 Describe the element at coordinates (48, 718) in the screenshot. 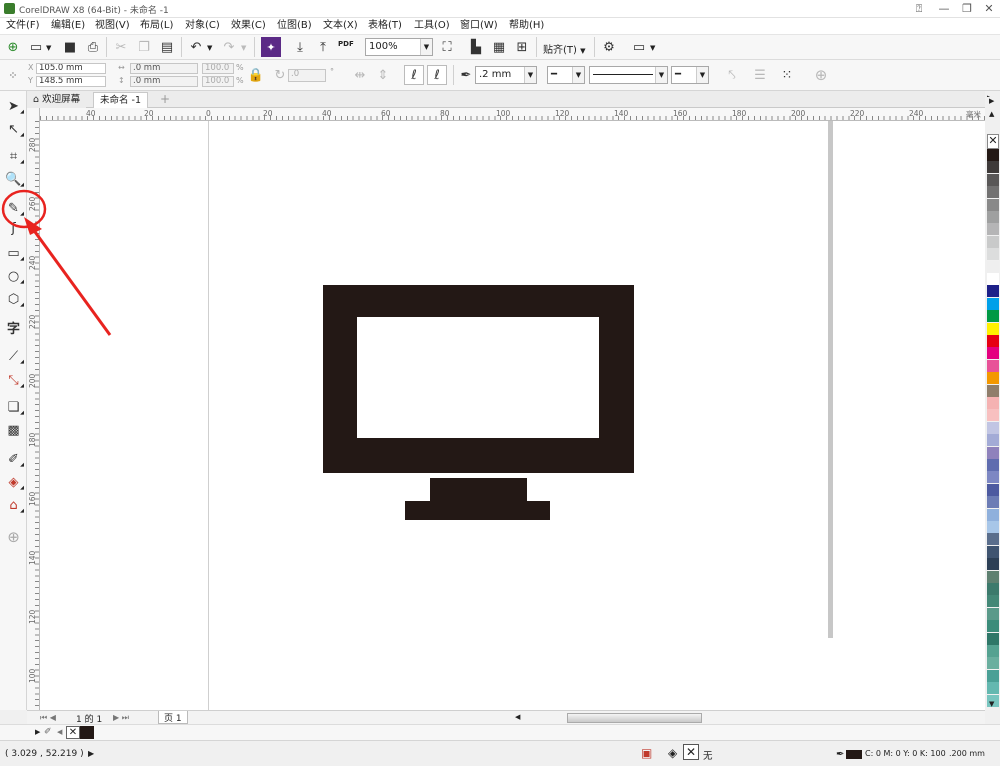

I see `first-page-icon: ⏮ ◀` at that location.